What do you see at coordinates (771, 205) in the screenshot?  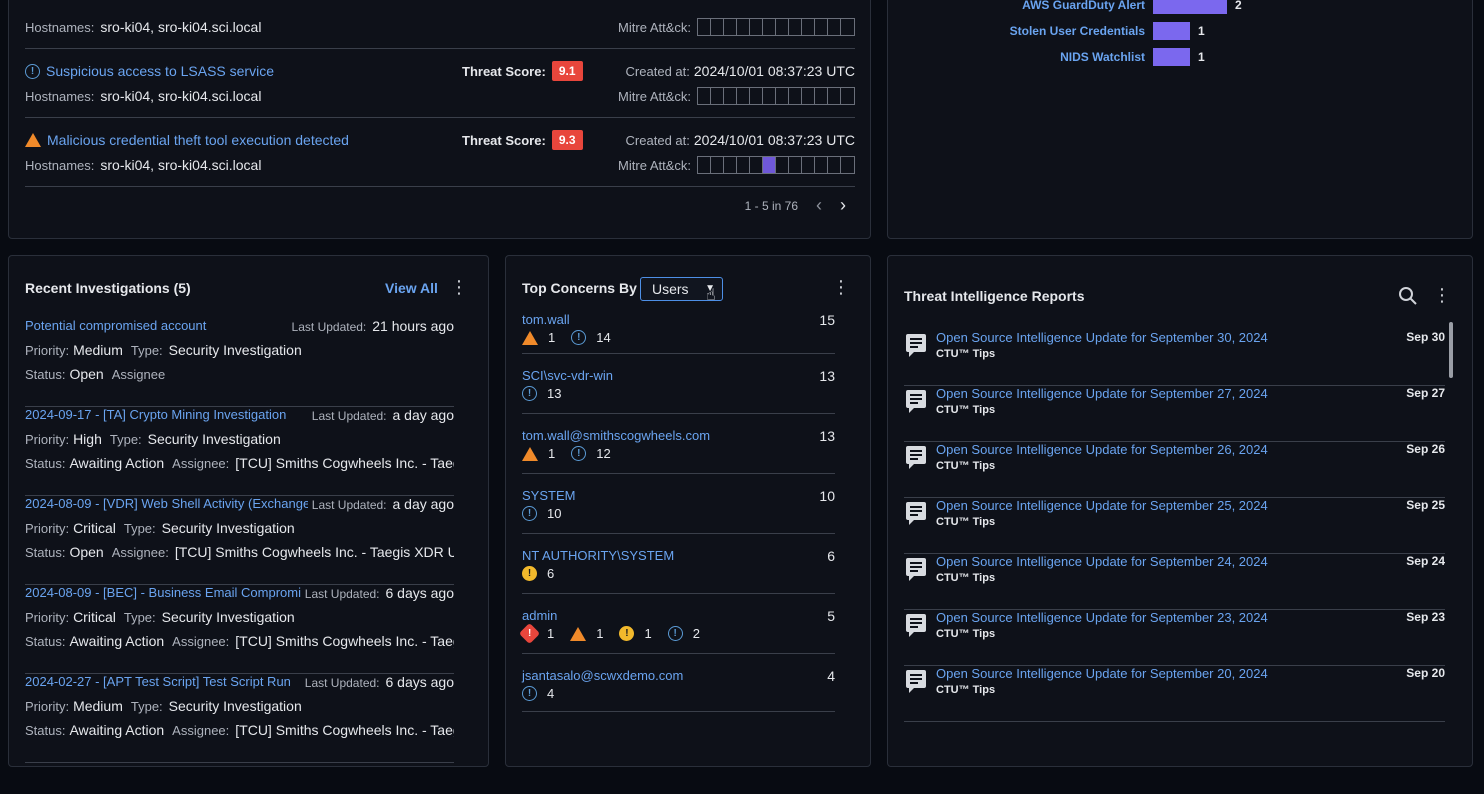 I see `pagination-label: 1 - 5 in 76` at bounding box center [771, 205].